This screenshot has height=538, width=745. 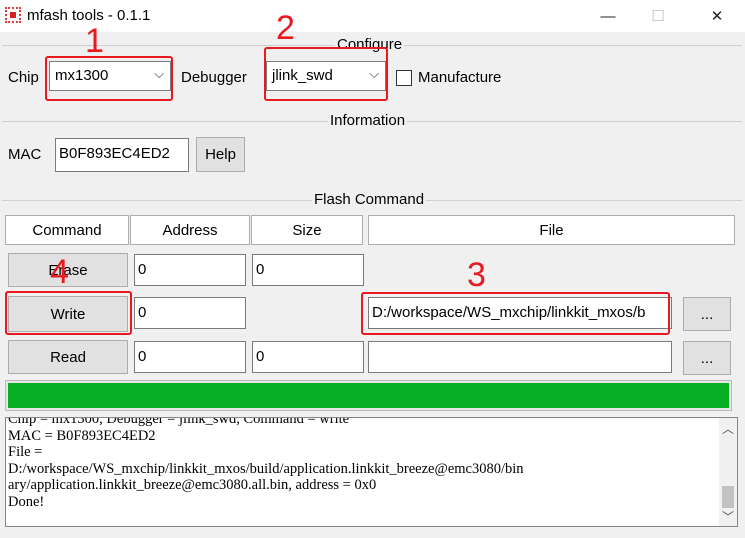 I want to click on maximize-icon: ☐, so click(x=658, y=16).